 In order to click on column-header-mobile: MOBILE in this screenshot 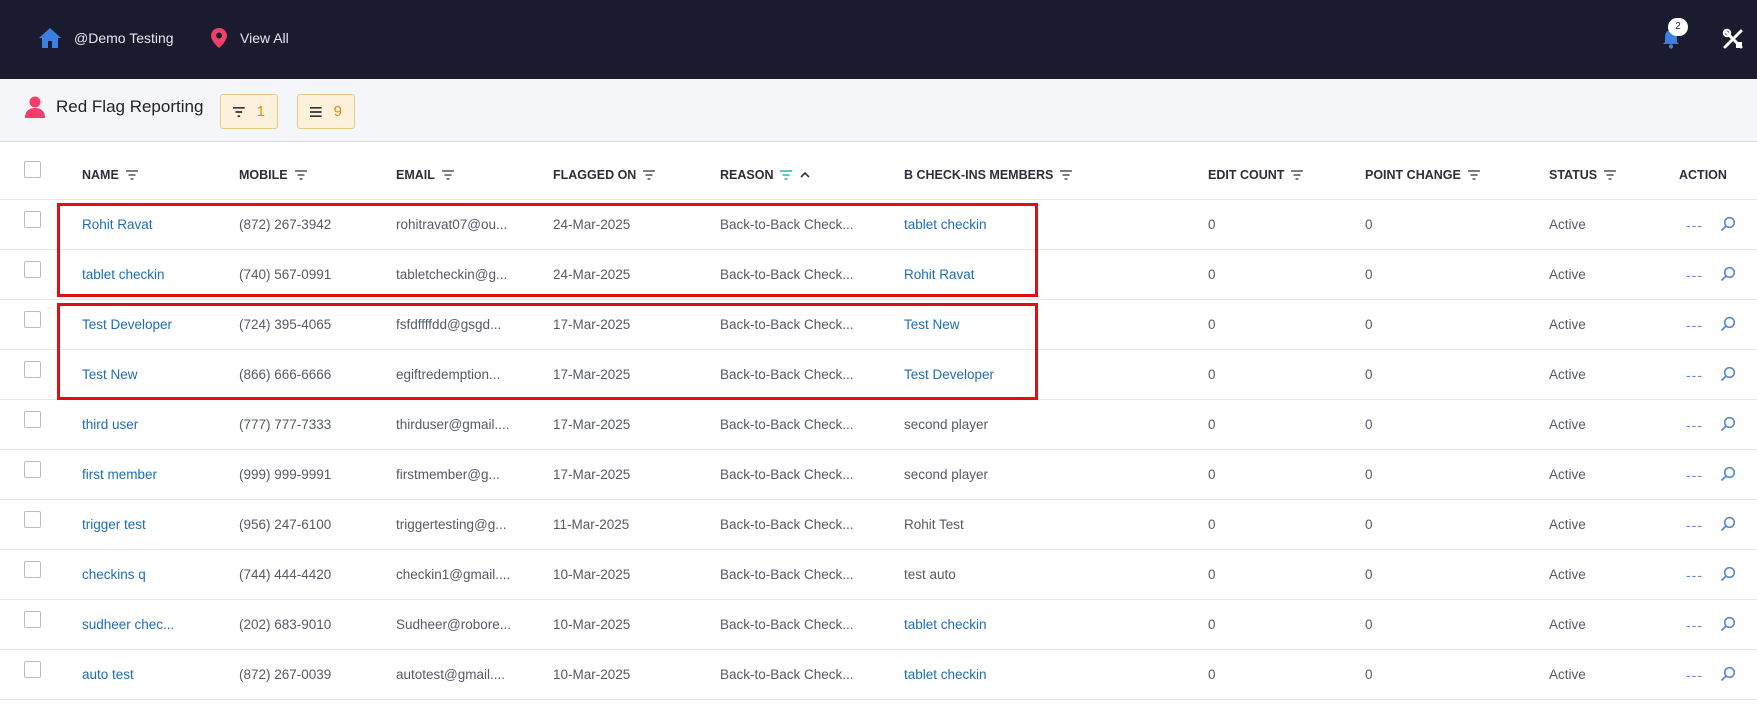, I will do `click(273, 175)`.